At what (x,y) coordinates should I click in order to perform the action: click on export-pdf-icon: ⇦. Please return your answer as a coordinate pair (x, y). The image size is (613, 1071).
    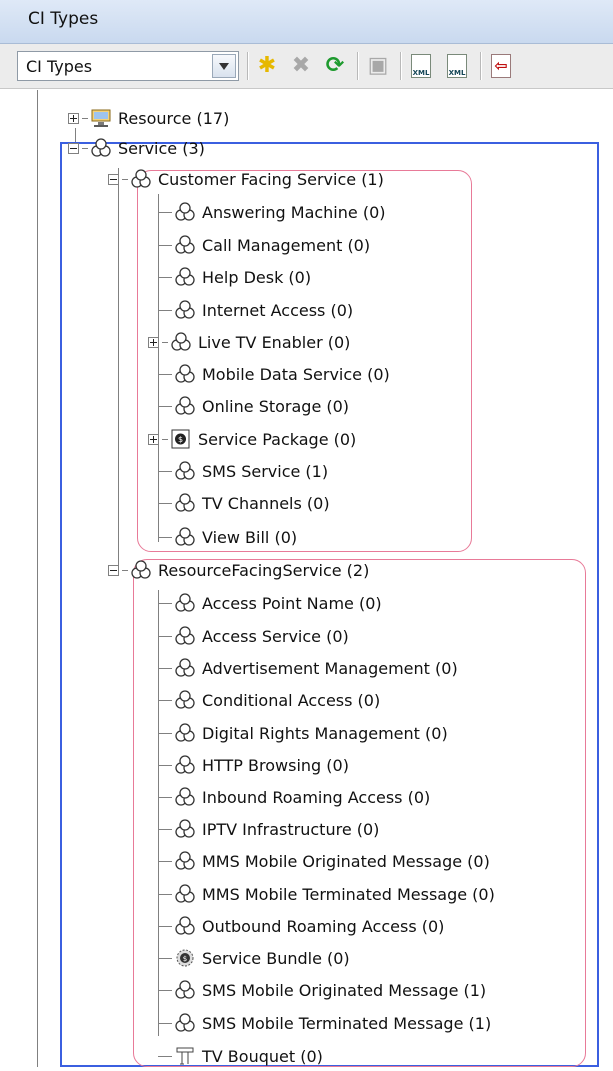
    Looking at the image, I should click on (501, 66).